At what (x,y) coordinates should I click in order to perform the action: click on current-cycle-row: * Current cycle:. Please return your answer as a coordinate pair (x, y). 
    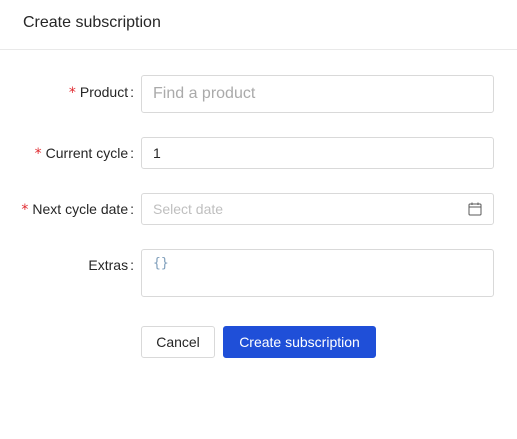
    Looking at the image, I should click on (258, 153).